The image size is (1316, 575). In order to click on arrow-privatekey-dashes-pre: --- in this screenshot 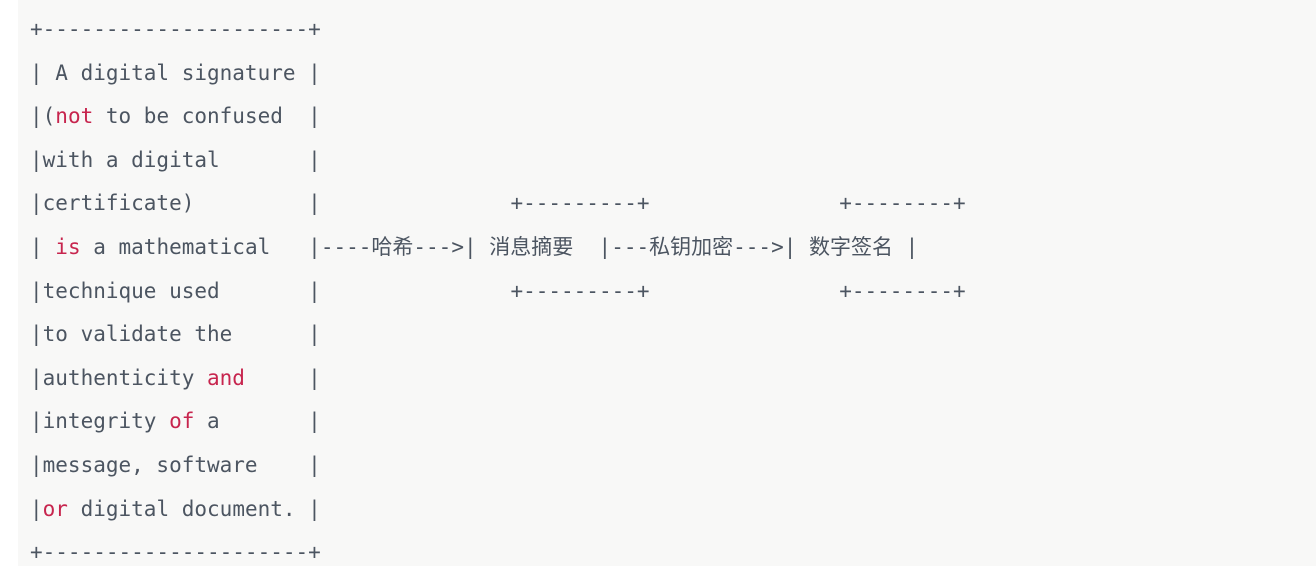, I will do `click(630, 246)`.